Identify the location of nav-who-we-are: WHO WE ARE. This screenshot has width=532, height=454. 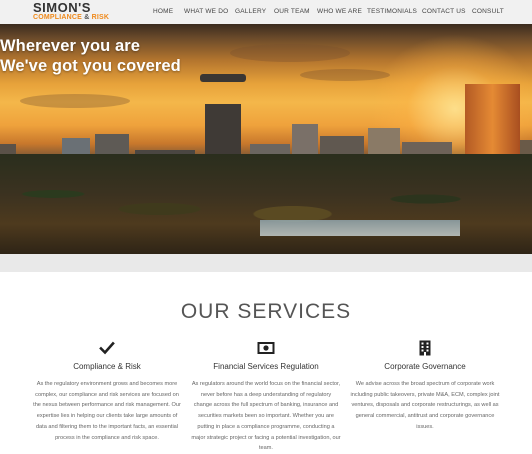
(339, 11).